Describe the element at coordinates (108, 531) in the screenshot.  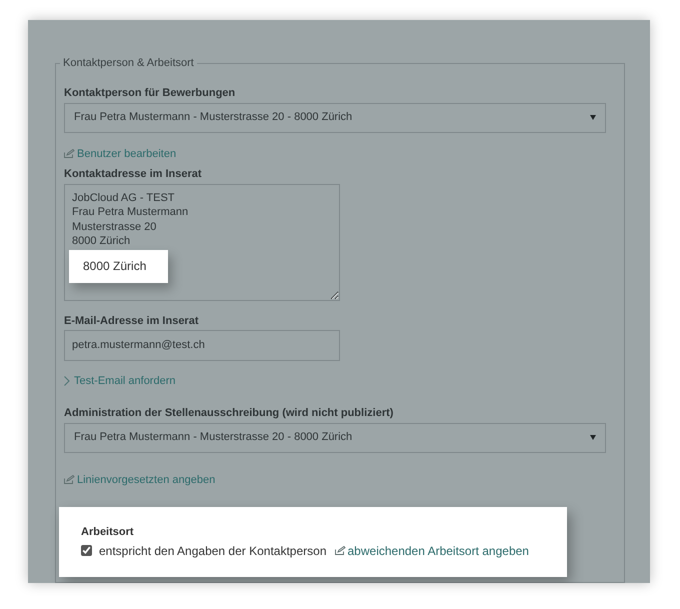
I see `work-location-label: Arbeitsort` at that location.